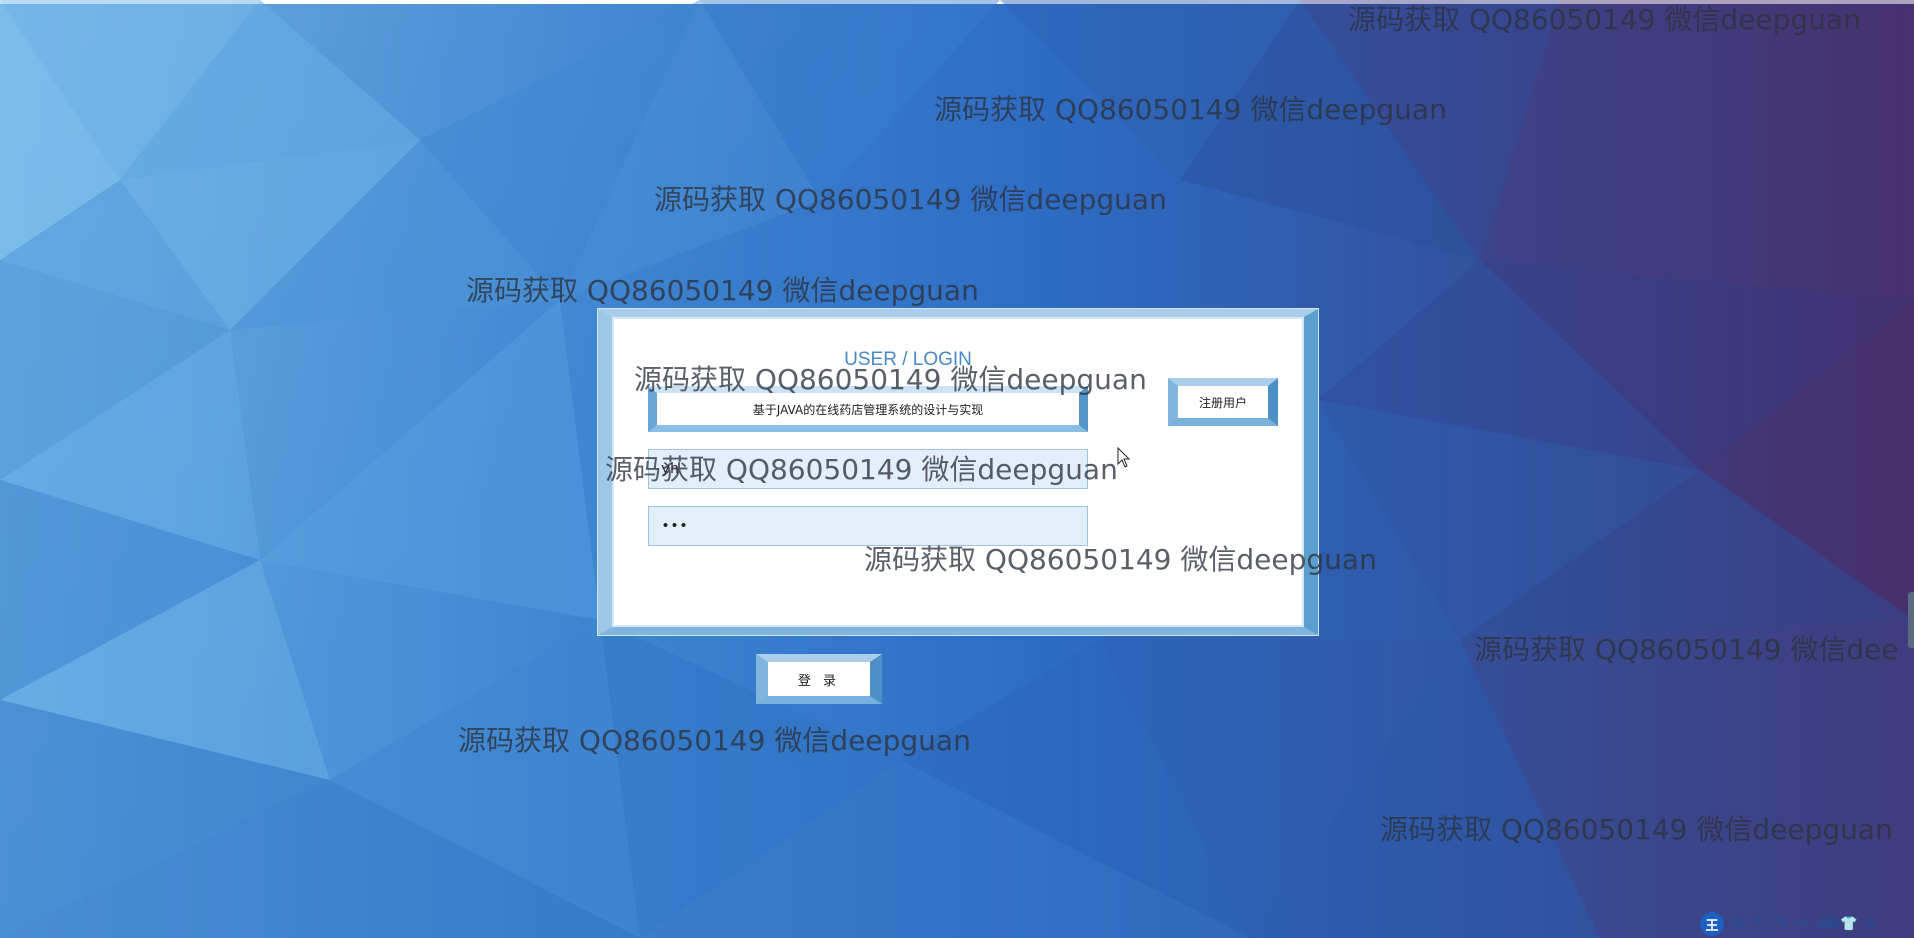 This screenshot has width=1914, height=938. What do you see at coordinates (1870, 924) in the screenshot?
I see `settings-icon: ⚙` at bounding box center [1870, 924].